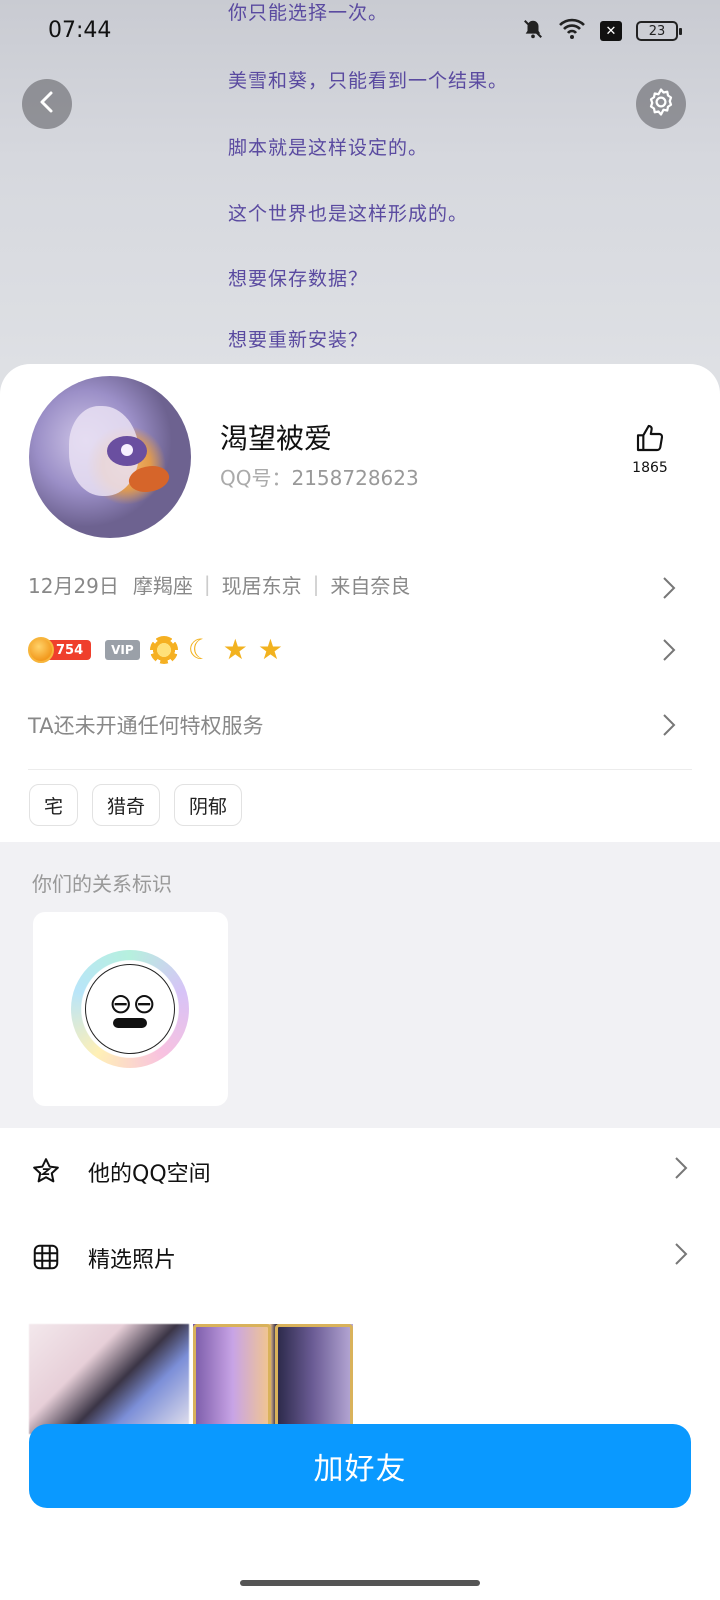  Describe the element at coordinates (191, 1379) in the screenshot. I see `photo-thumbnails` at that location.